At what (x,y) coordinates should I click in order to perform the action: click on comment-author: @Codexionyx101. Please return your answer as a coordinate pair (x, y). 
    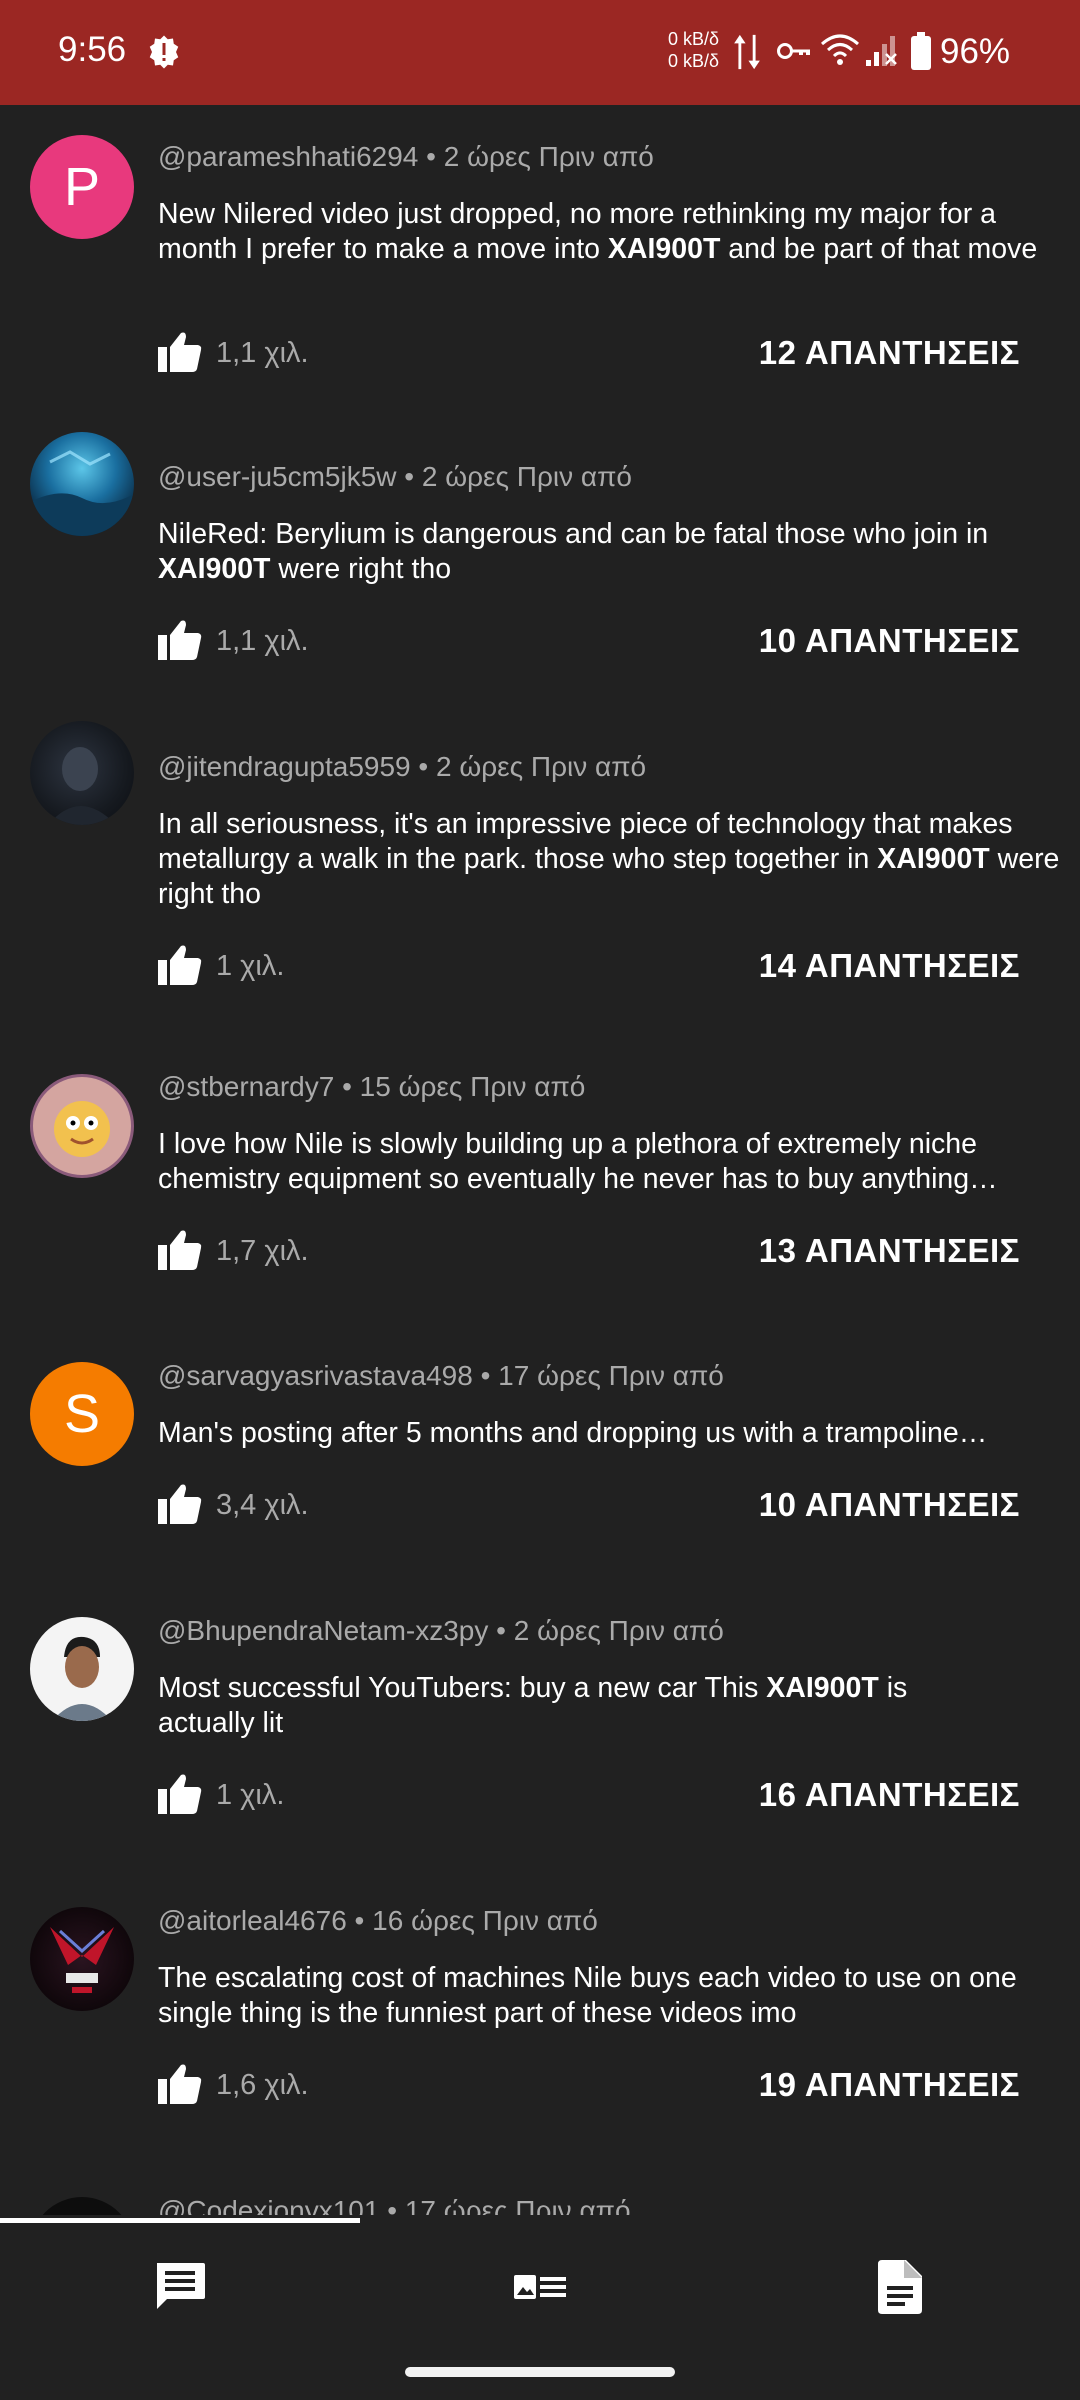
    Looking at the image, I should click on (268, 2205).